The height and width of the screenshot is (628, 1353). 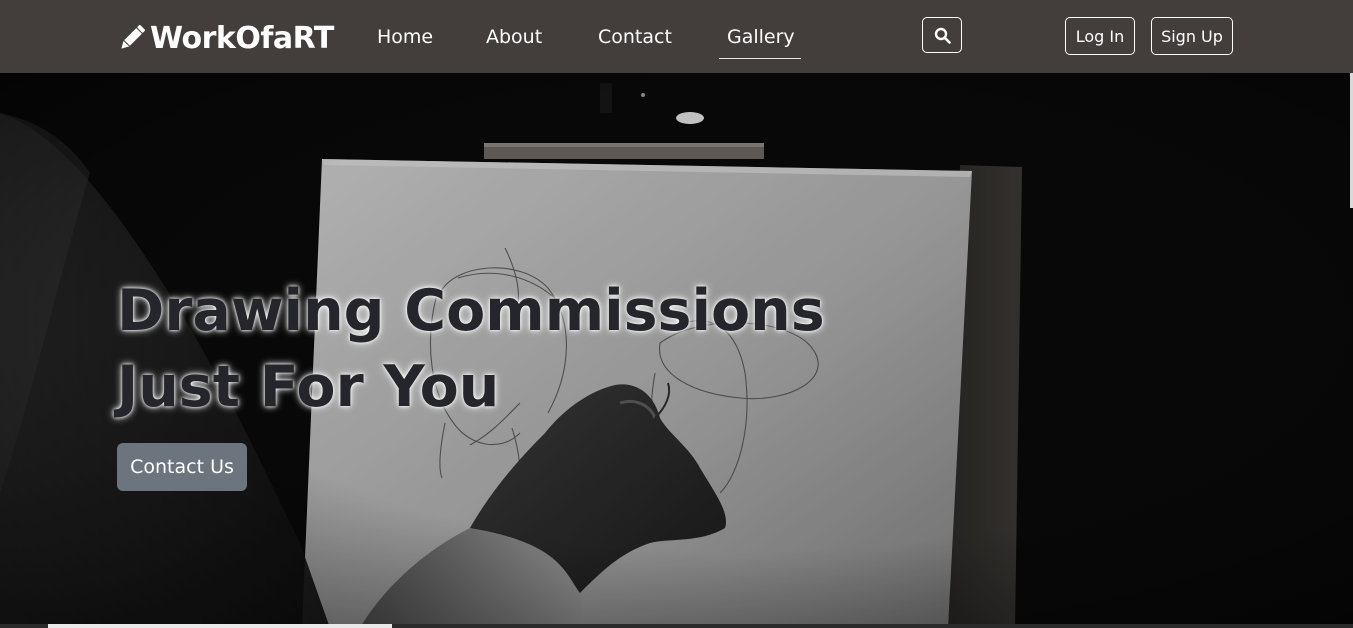 I want to click on brand-logo-link: WorkOfaRT, so click(x=225, y=38).